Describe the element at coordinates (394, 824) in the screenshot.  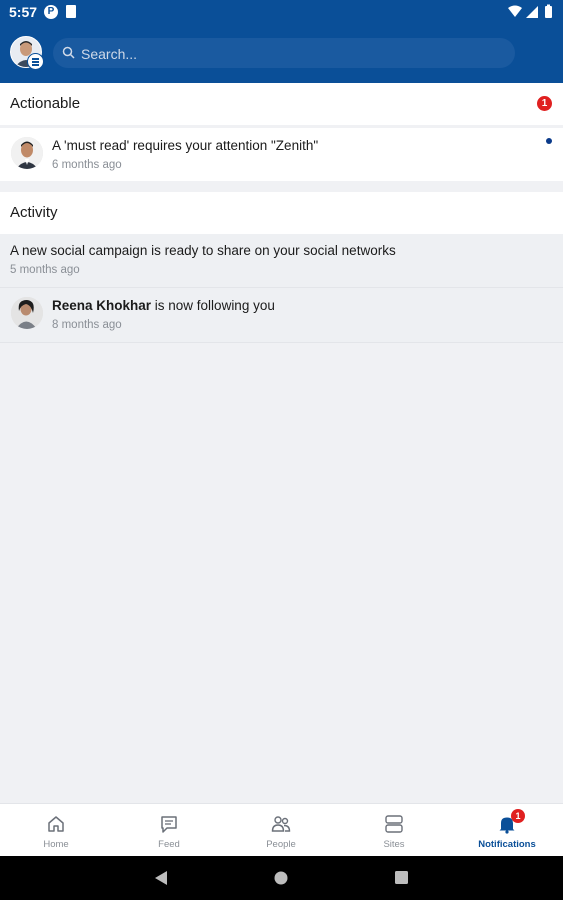
I see `sites-icon` at that location.